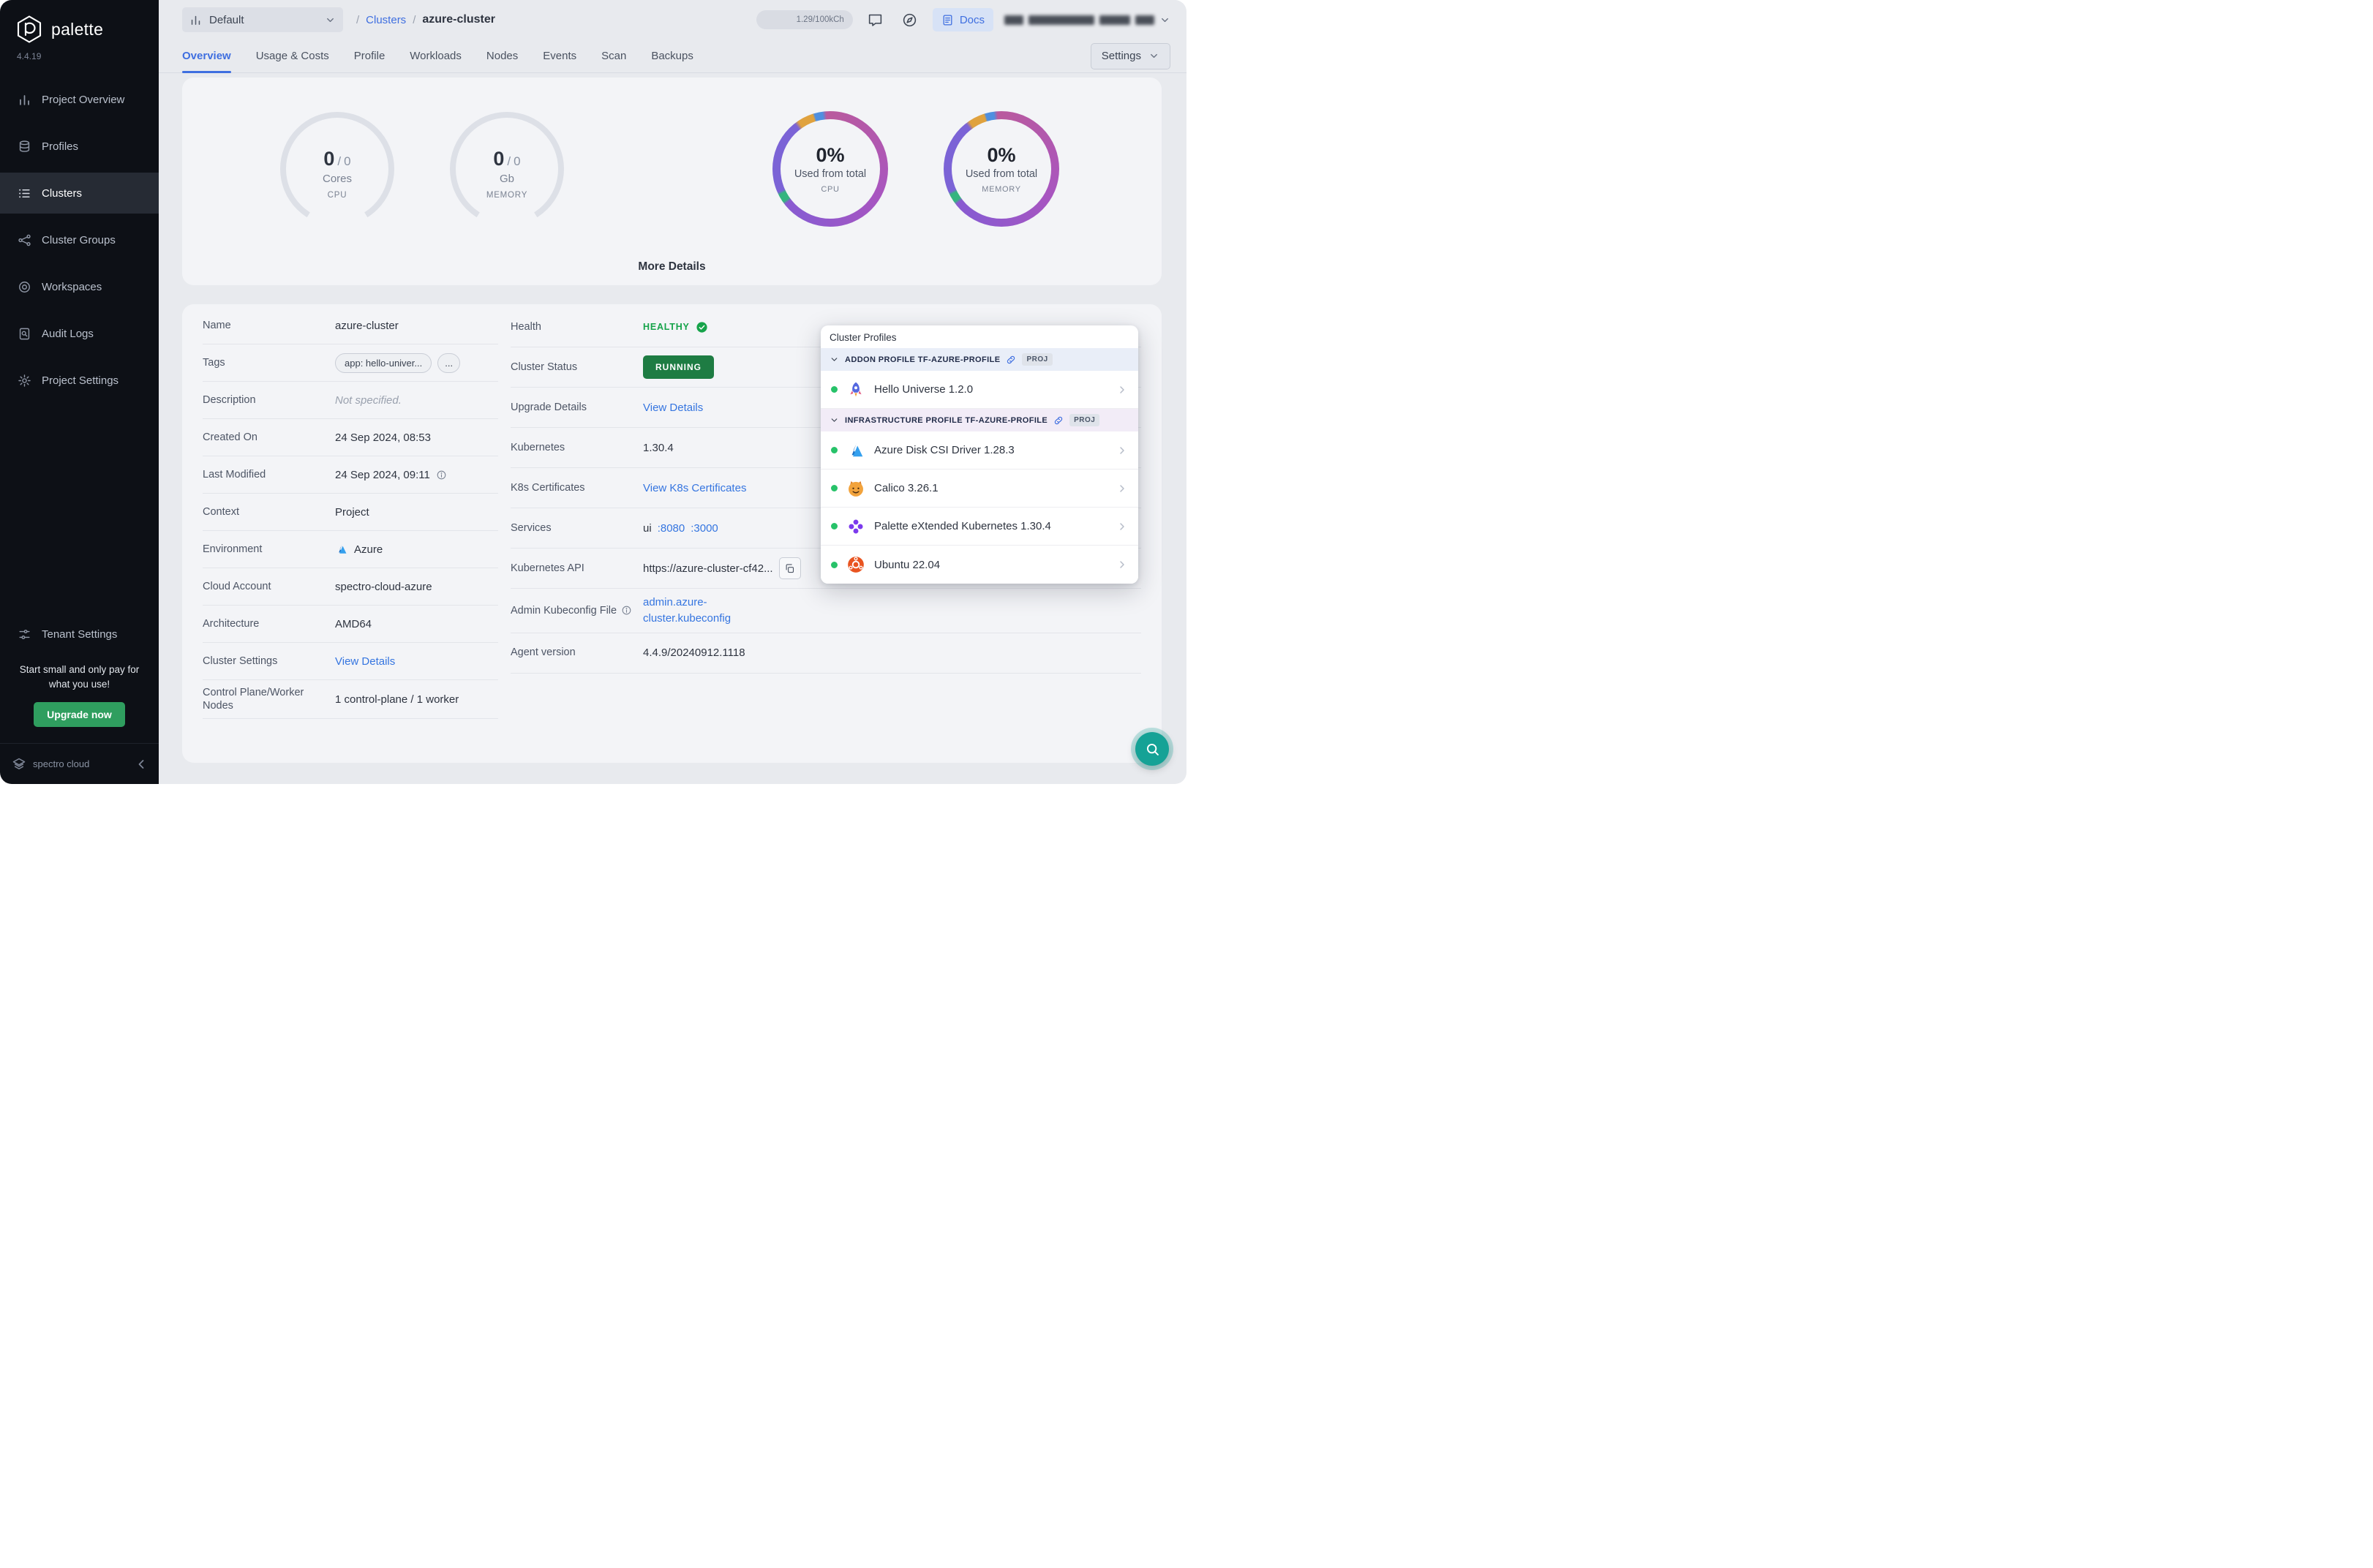 The image size is (2373, 1568). I want to click on status-dot, so click(834, 564).